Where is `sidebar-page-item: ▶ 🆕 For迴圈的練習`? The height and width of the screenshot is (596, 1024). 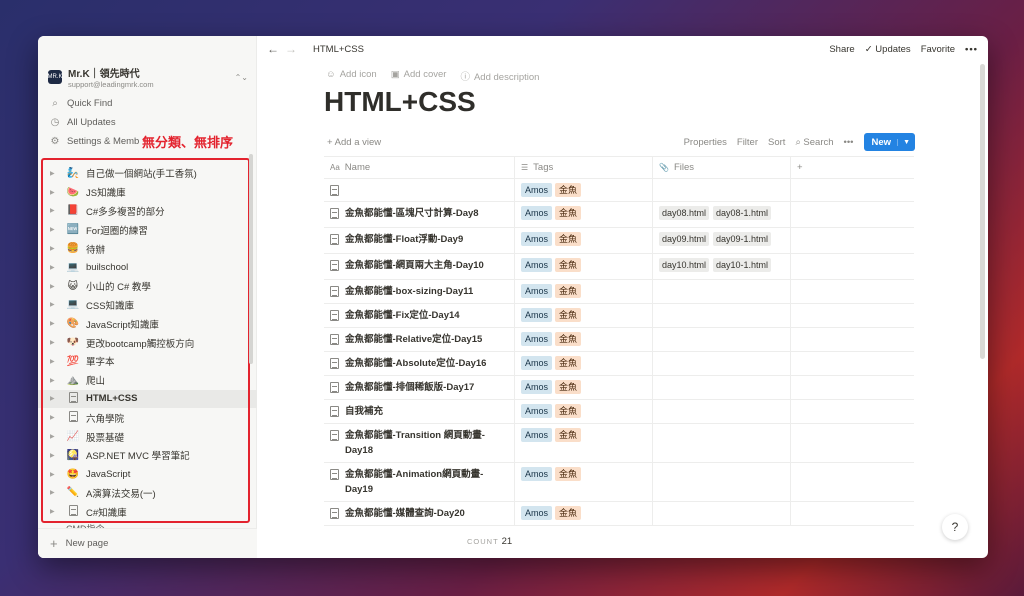 sidebar-page-item: ▶ 🆕 For迴圈的練習 is located at coordinates (147, 229).